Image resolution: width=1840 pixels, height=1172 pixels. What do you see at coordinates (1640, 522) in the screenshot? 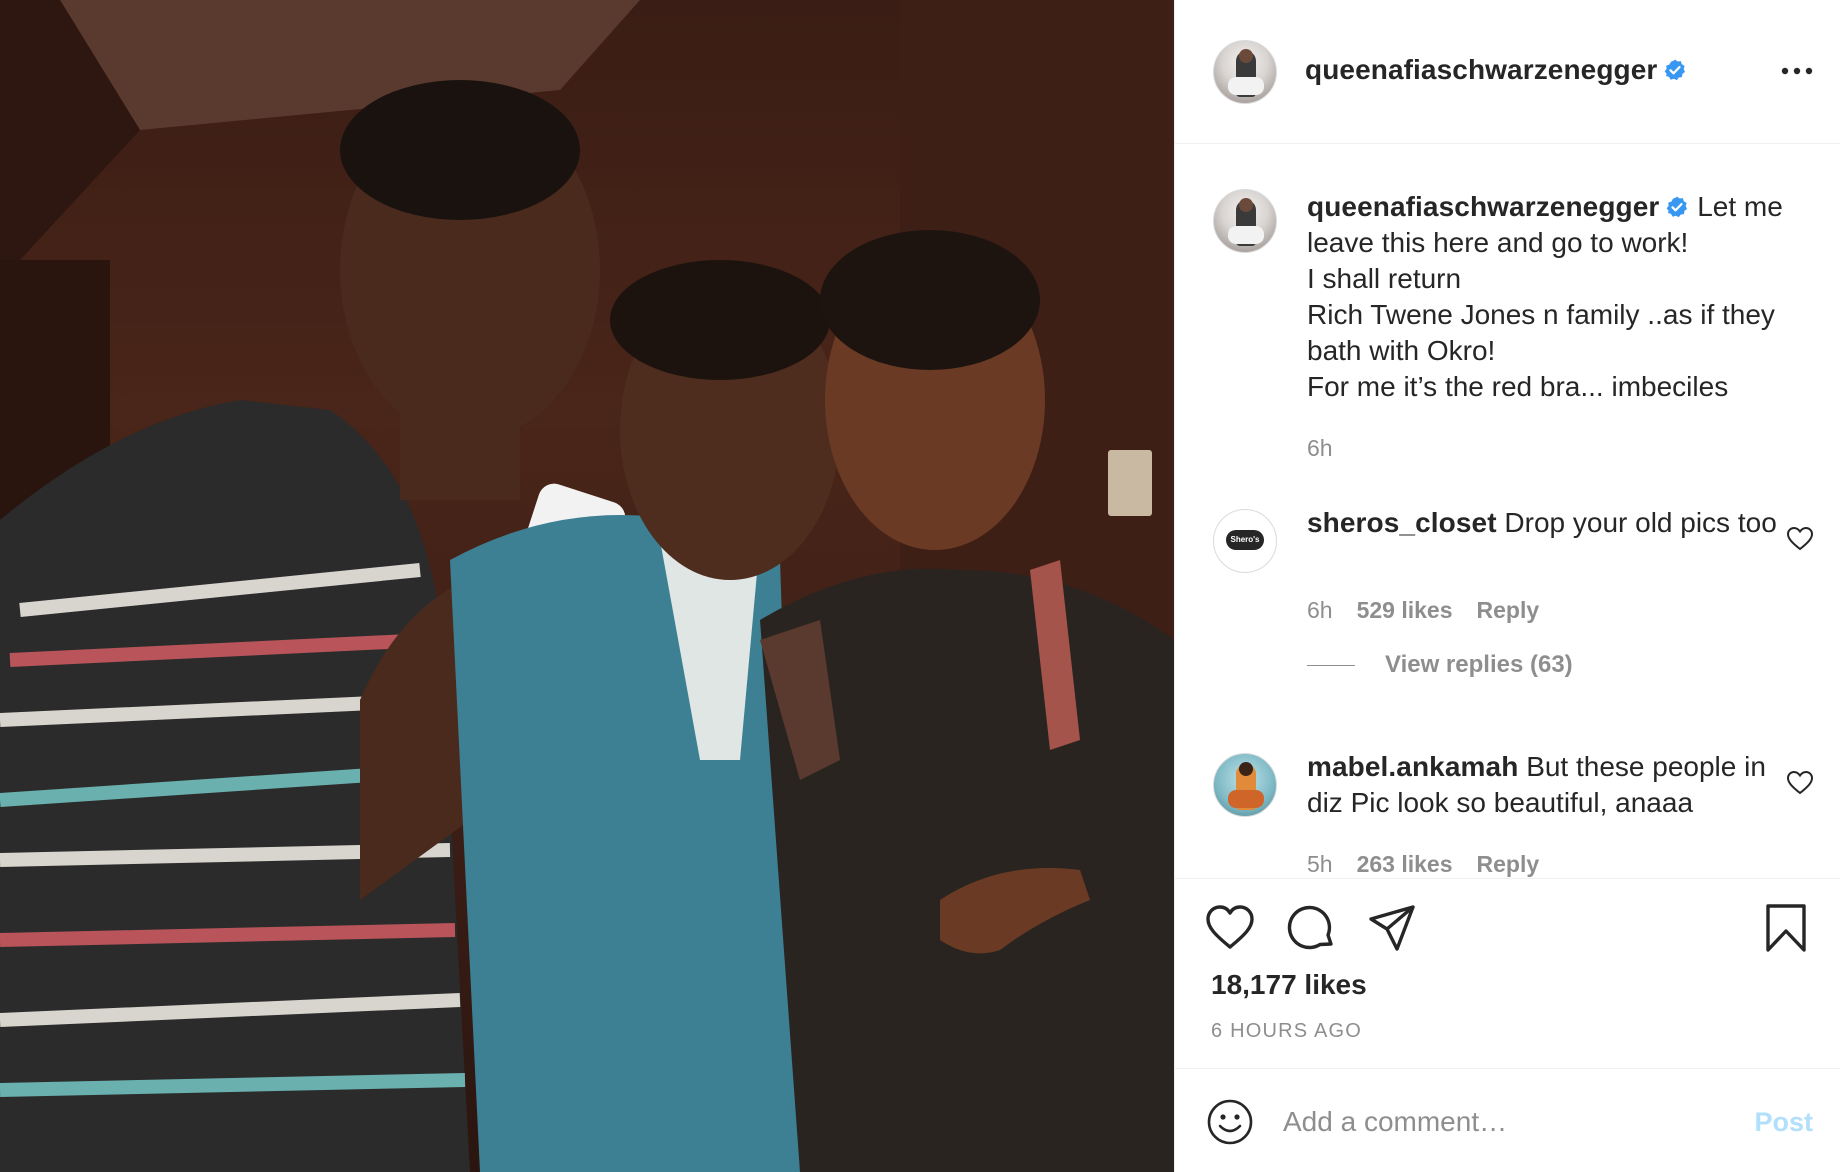
I see `comment-text: Drop your old pics too` at bounding box center [1640, 522].